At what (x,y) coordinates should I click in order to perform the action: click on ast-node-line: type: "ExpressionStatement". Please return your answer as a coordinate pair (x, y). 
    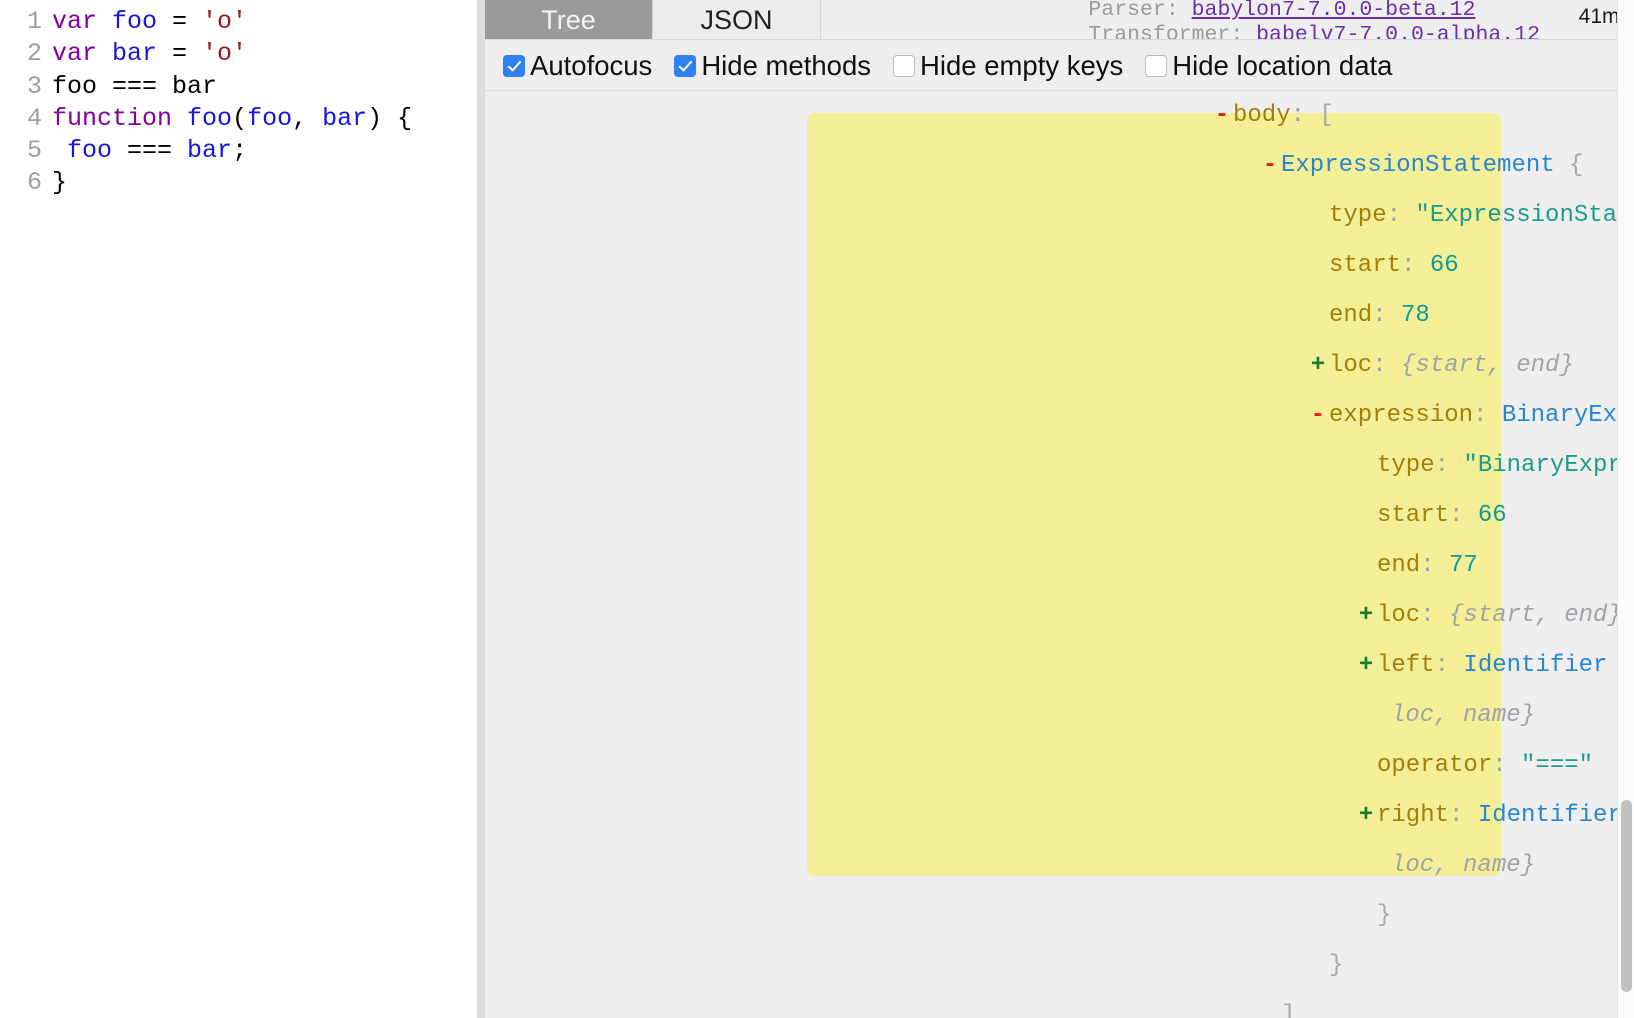
    Looking at the image, I should click on (1059, 216).